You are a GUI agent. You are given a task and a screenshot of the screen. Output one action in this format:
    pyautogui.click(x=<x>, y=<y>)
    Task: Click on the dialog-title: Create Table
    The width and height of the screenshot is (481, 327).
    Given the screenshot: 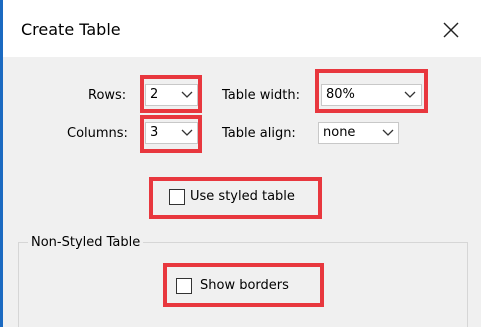 What is the action you would take?
    pyautogui.click(x=71, y=29)
    